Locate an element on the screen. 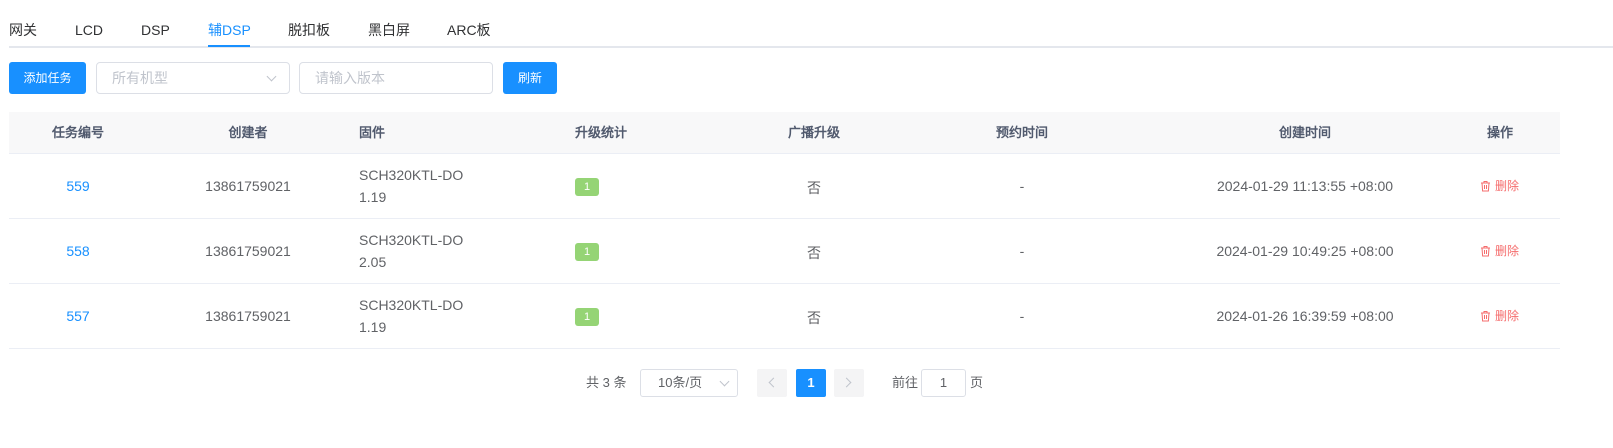 This screenshot has width=1613, height=448. page-size-select: 10条/页 is located at coordinates (689, 383).